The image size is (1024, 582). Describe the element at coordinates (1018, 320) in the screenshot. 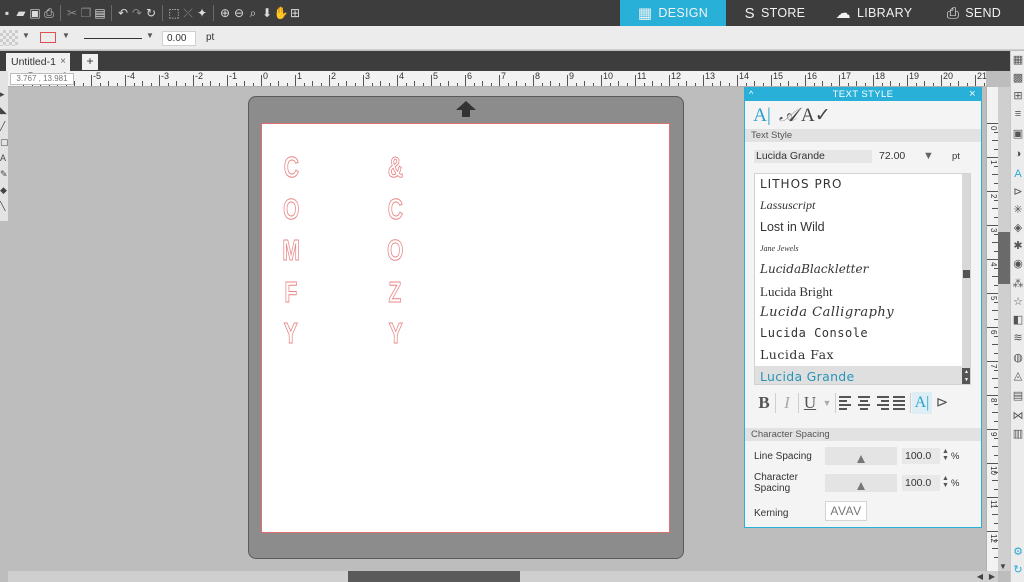

I see `library-panel-icon: ◧` at that location.